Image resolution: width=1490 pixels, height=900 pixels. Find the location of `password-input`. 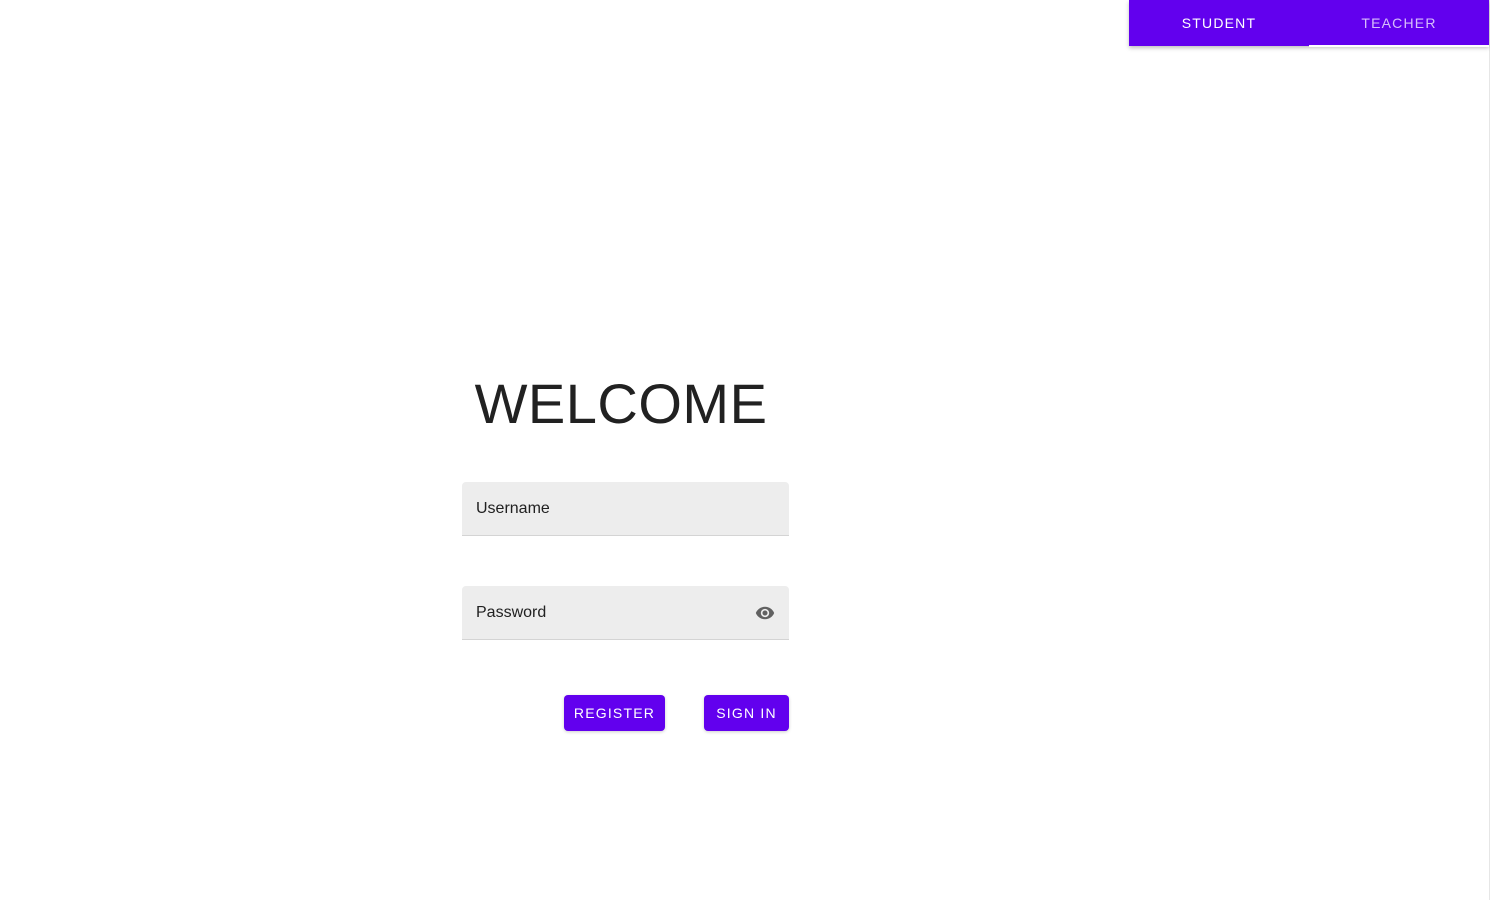

password-input is located at coordinates (606, 612).